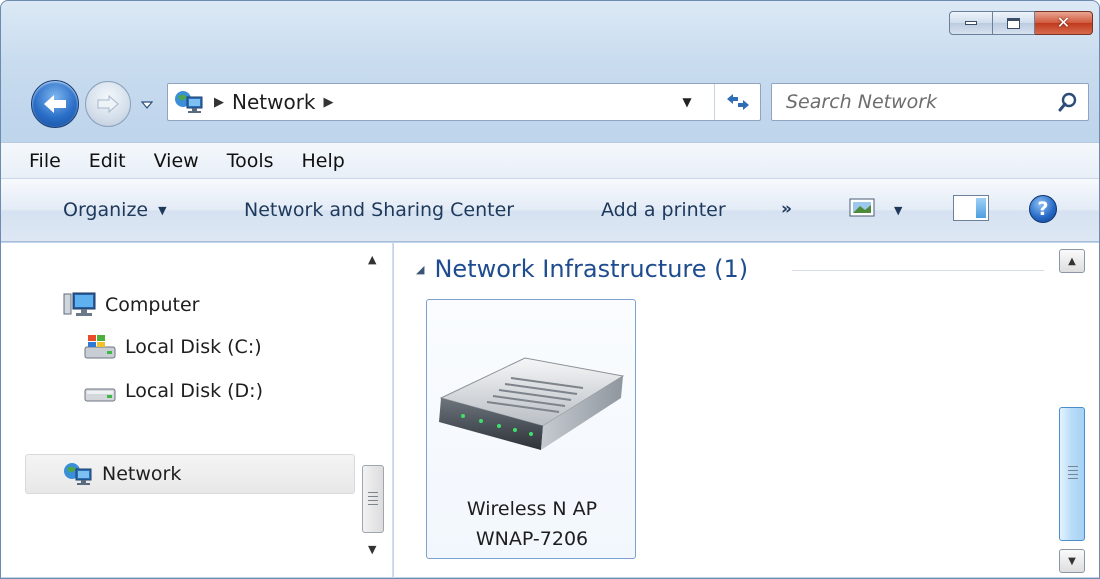 The image size is (1100, 579). I want to click on caption-buttons: ✕, so click(1021, 23).